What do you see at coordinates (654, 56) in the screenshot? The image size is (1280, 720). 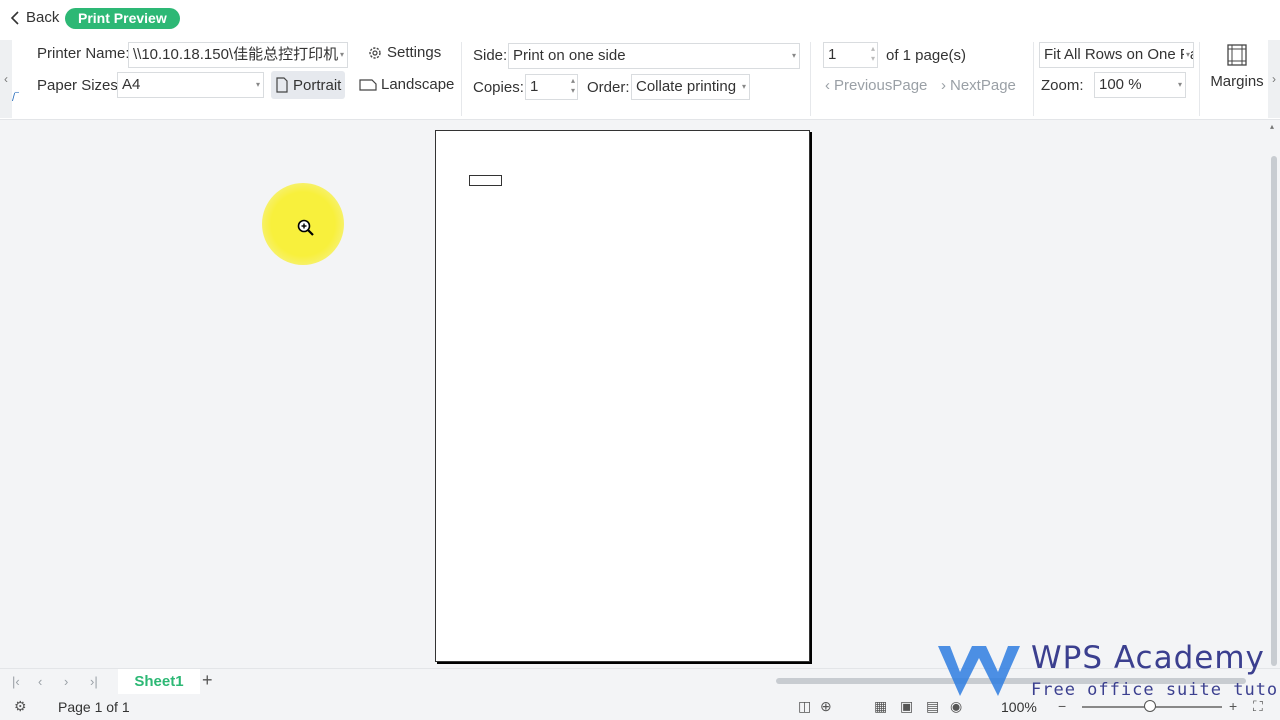 I see `side-select: Print on one side ▾` at bounding box center [654, 56].